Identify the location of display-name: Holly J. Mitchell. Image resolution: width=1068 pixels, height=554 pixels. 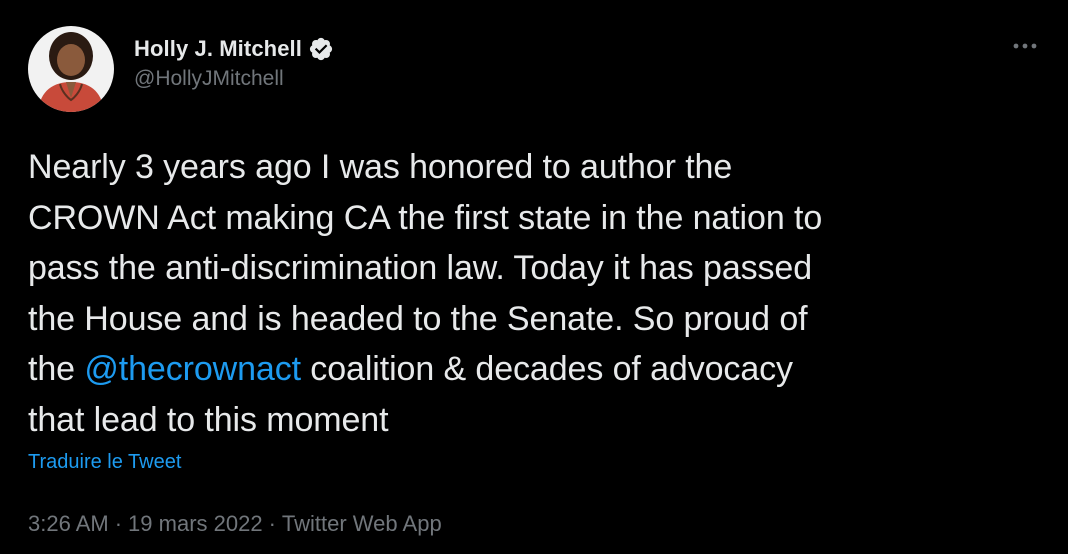
(218, 49).